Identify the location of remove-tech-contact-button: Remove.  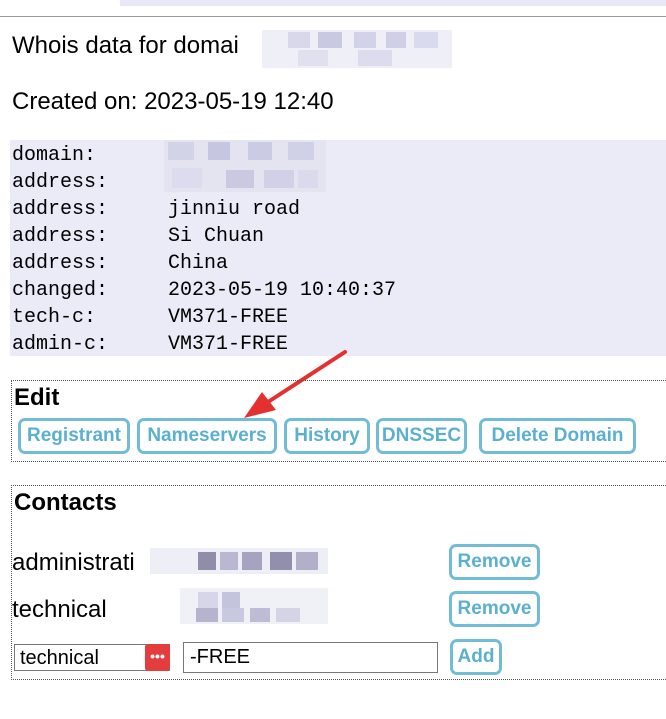
(494, 609).